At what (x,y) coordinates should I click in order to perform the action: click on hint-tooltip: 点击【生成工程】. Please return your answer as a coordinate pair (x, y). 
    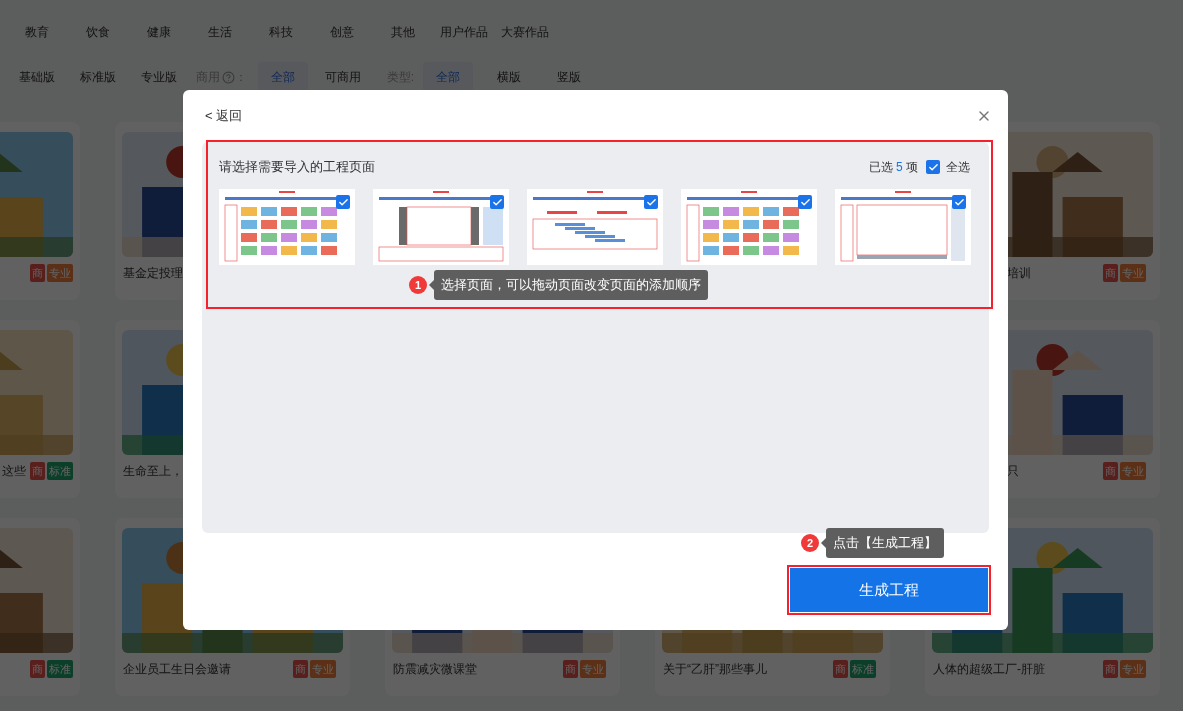
    Looking at the image, I should click on (882, 543).